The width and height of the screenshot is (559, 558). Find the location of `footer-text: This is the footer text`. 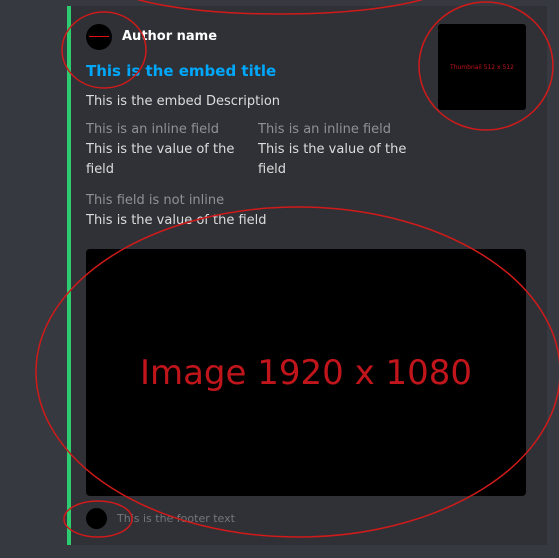

footer-text: This is the footer text is located at coordinates (176, 518).